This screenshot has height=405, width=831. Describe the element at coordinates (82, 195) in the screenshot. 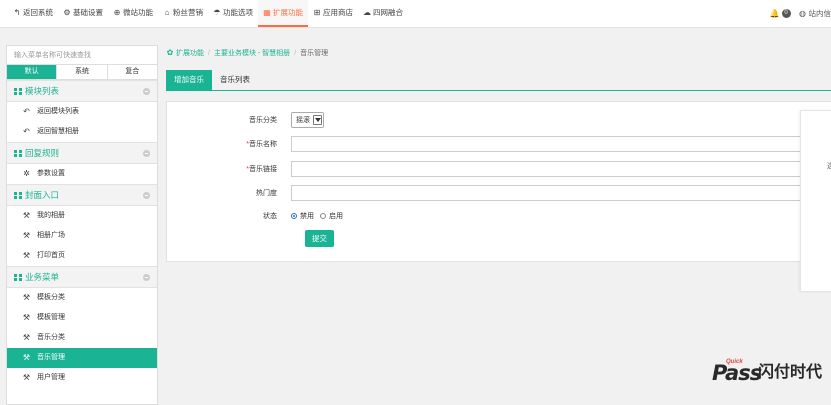

I see `sidebar-group-header: 封面入口` at that location.